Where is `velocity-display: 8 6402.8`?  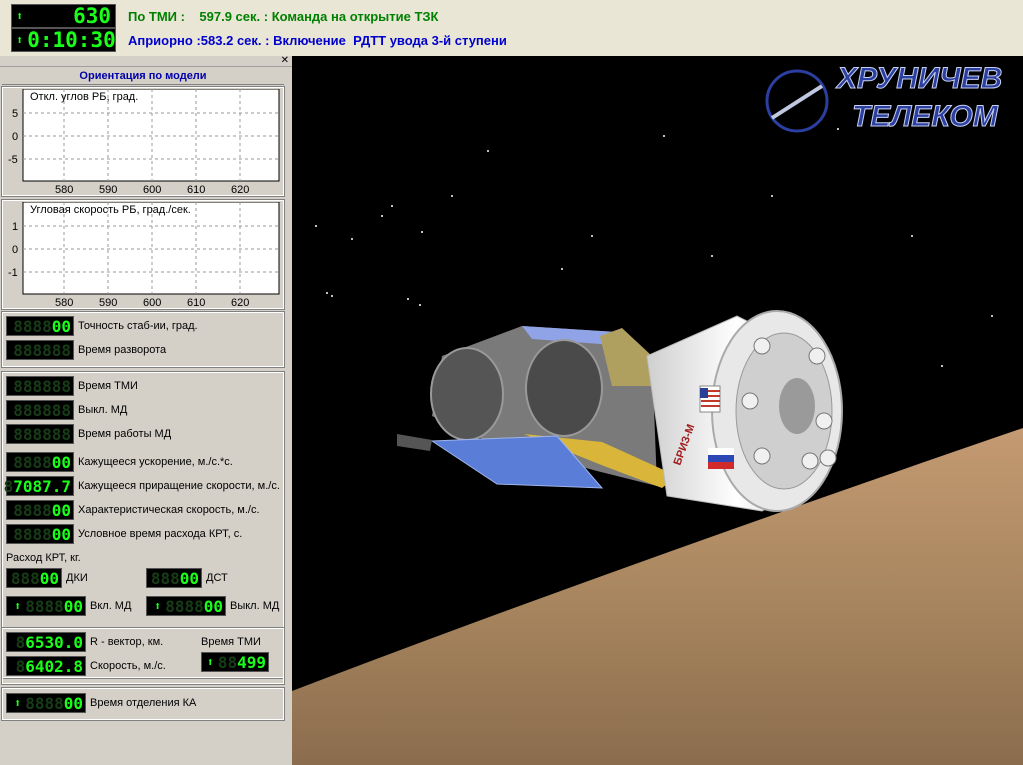
velocity-display: 8 6402.8 is located at coordinates (46, 666).